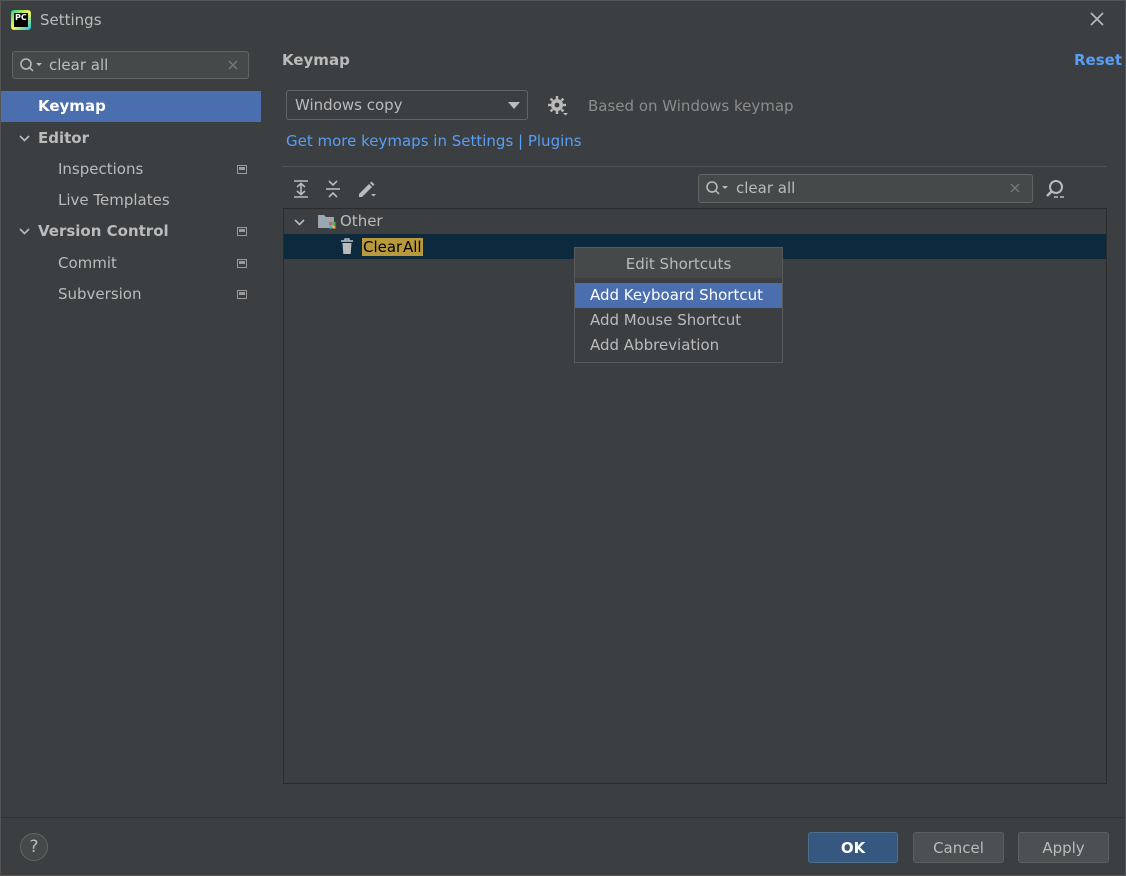 This screenshot has width=1126, height=876. Describe the element at coordinates (361, 221) in the screenshot. I see `tree-group-label: Other` at that location.